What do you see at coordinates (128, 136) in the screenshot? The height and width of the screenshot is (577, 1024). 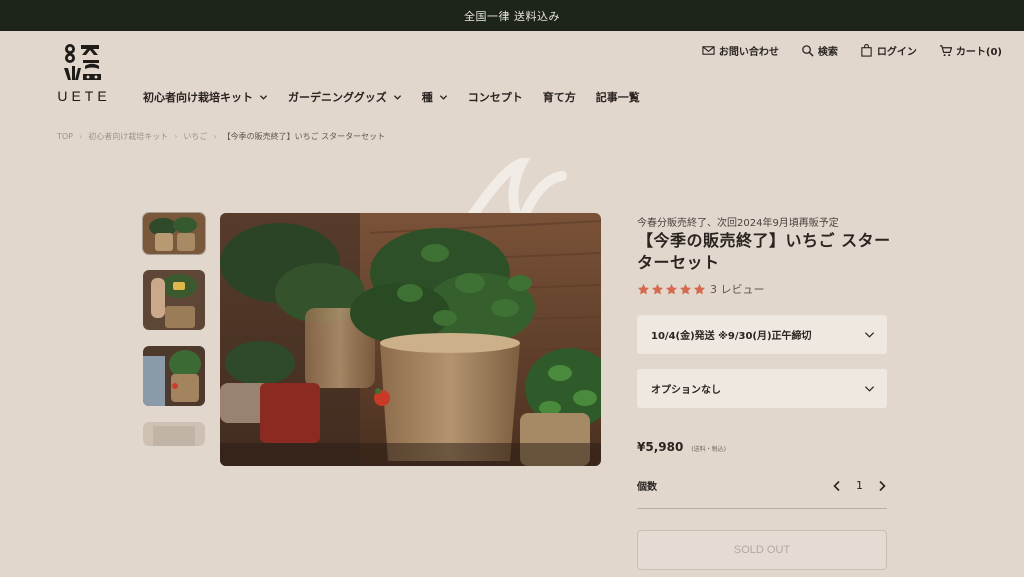 I see `breadcrumb-category: 初心者向け栽培キット` at bounding box center [128, 136].